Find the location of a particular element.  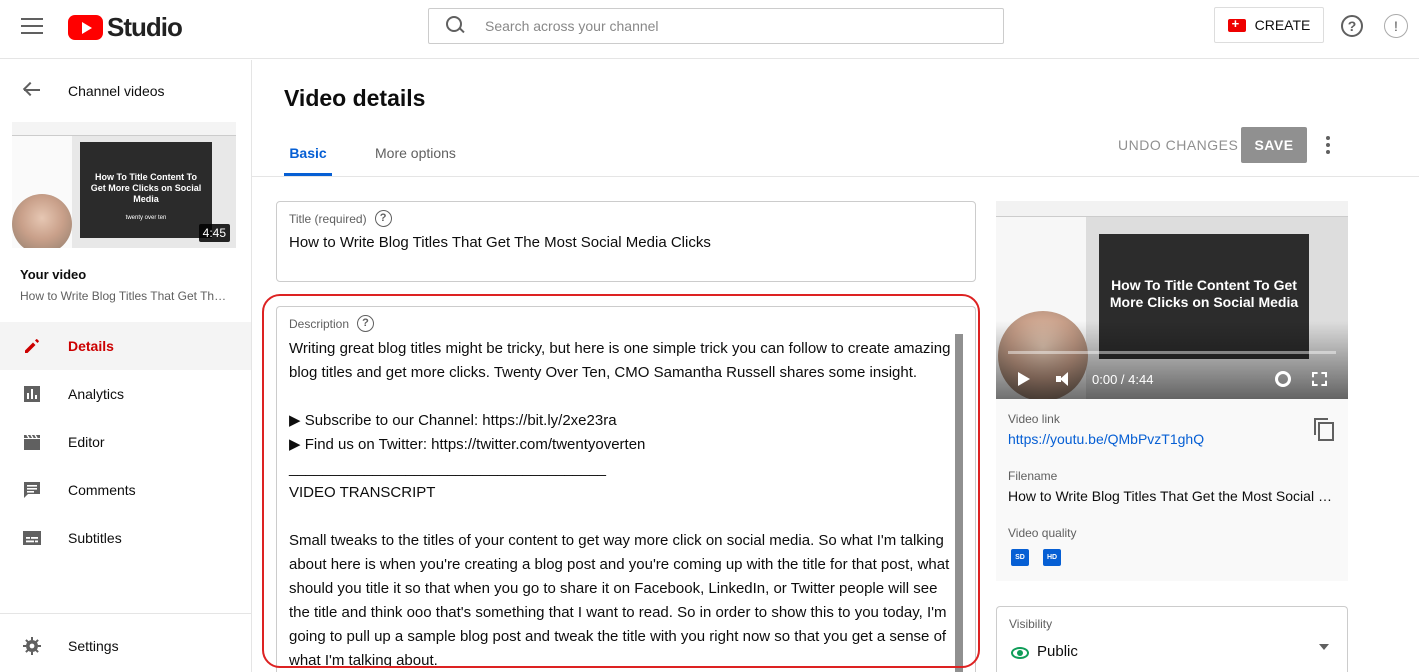

back-to-channel-videos: Channel videos is located at coordinates (125, 90).